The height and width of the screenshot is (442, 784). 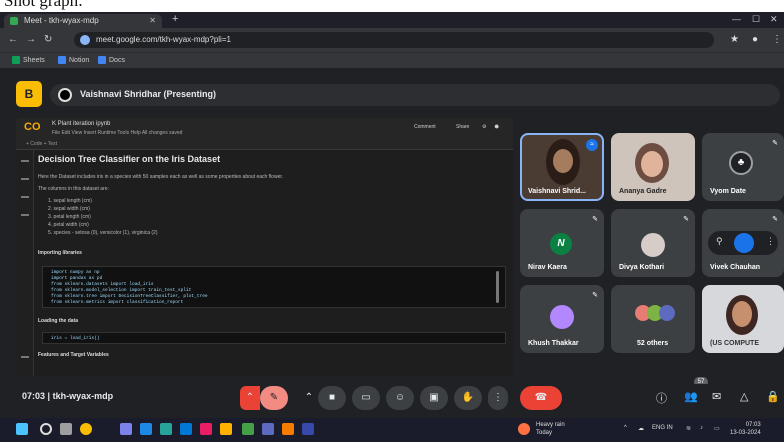 I want to click on camera-options-icon: ⌃, so click(x=309, y=398).